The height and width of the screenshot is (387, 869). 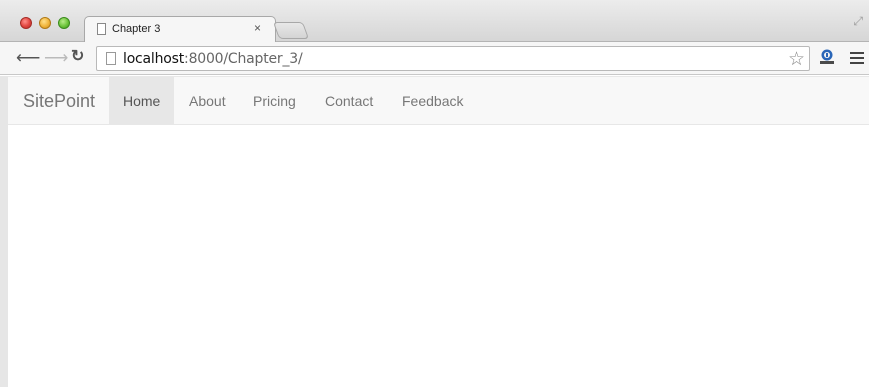 I want to click on url-host: localhost, so click(x=154, y=59).